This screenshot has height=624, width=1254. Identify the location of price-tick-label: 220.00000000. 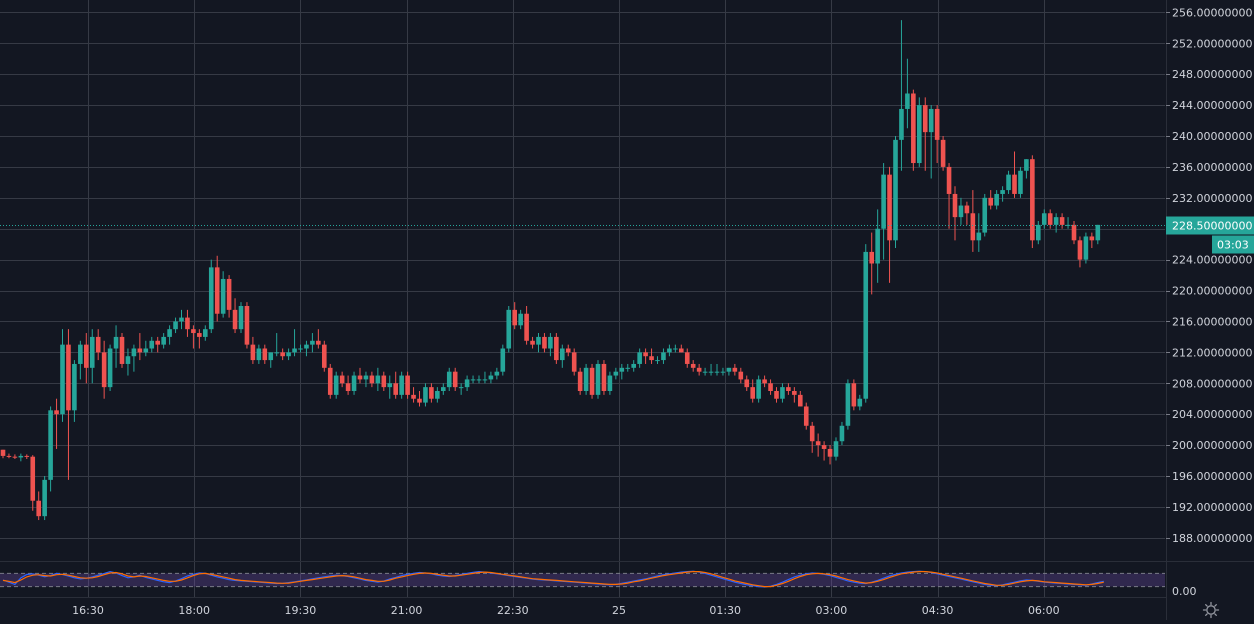
(1212, 291).